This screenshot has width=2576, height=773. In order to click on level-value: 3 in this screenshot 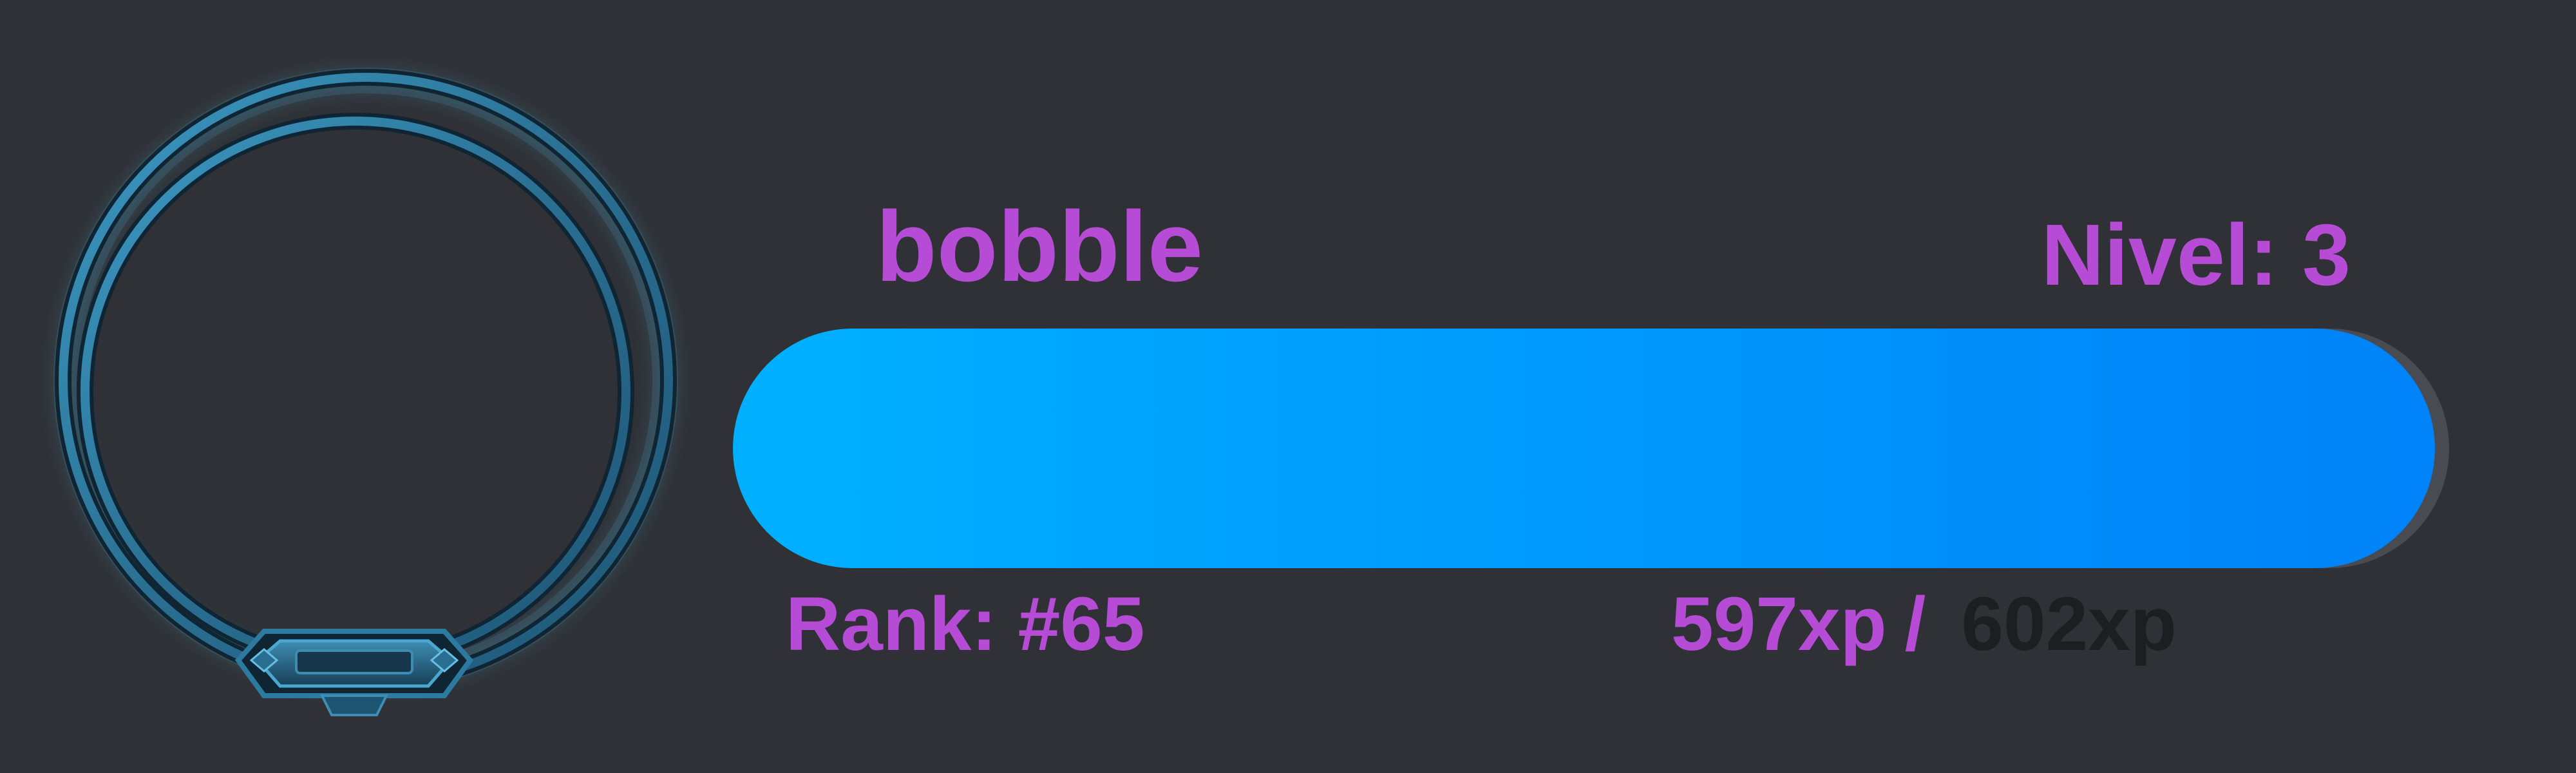, I will do `click(2326, 254)`.